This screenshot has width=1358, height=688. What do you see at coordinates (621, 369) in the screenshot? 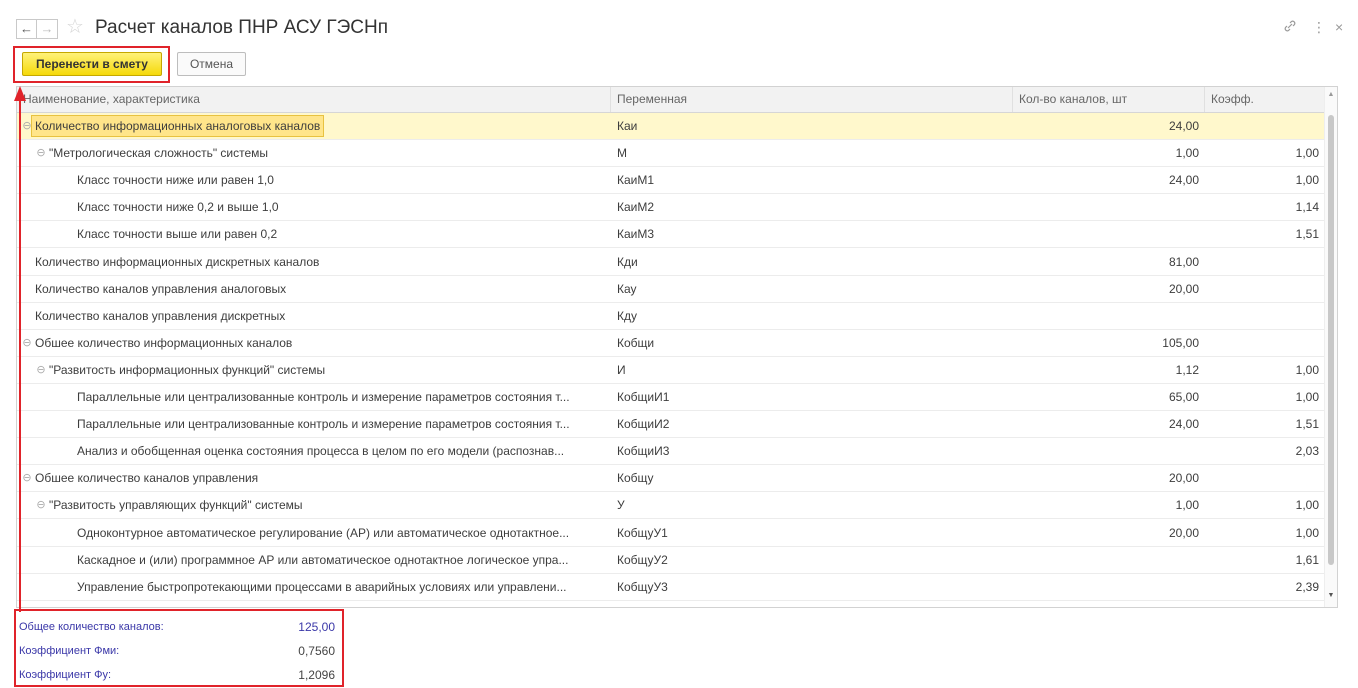
I see `cell-variable: И` at bounding box center [621, 369].